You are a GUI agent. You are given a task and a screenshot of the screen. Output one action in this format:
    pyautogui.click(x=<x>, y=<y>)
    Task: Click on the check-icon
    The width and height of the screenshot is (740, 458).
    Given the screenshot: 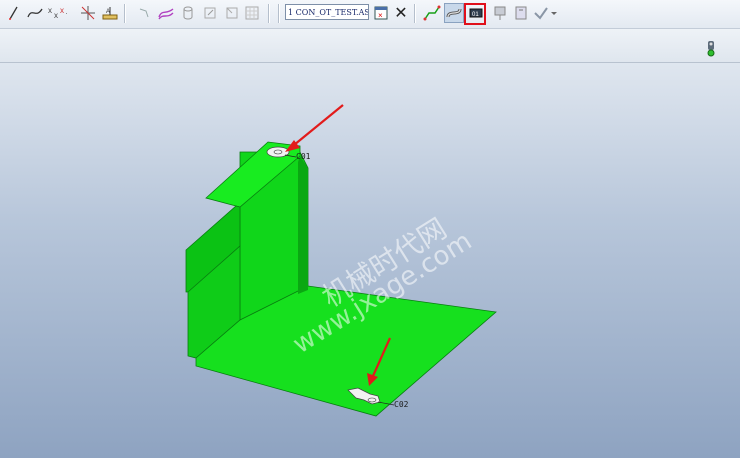 What is the action you would take?
    pyautogui.click(x=546, y=13)
    